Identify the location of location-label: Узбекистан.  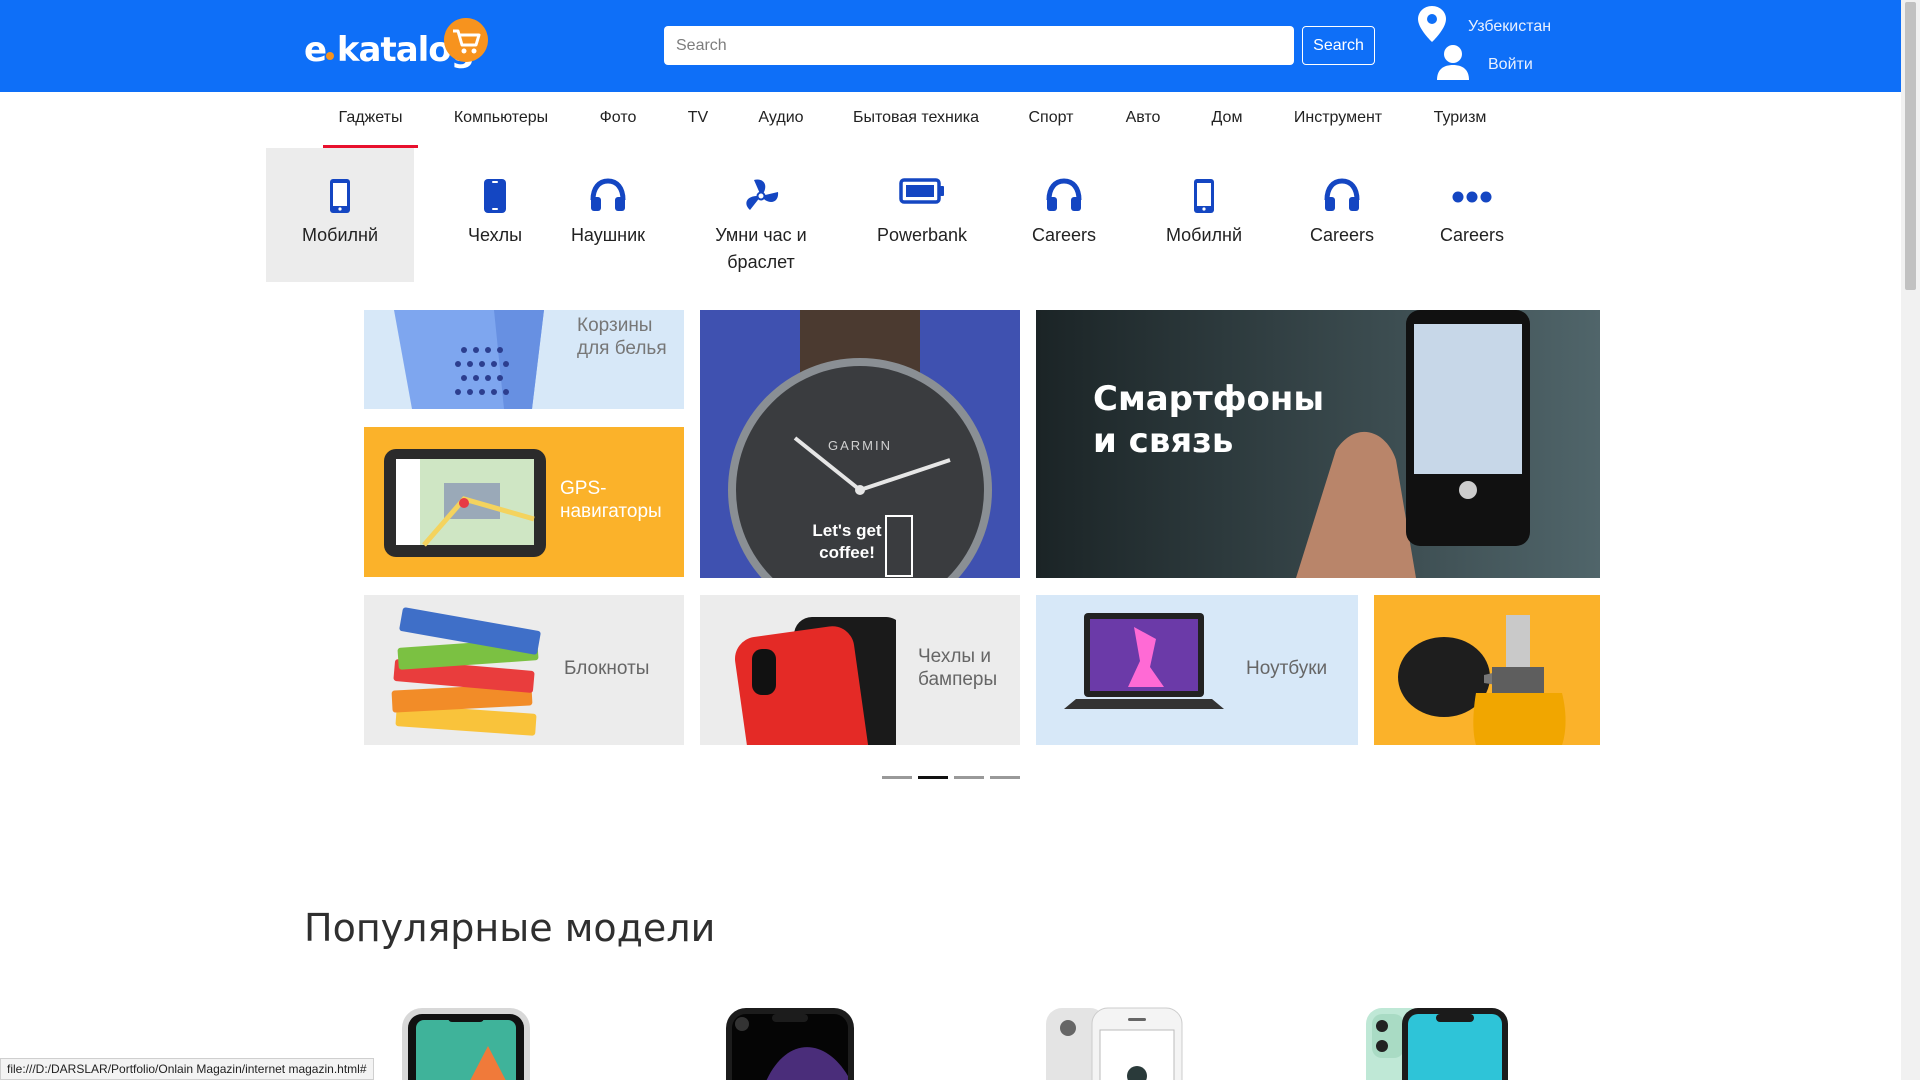
(1509, 27).